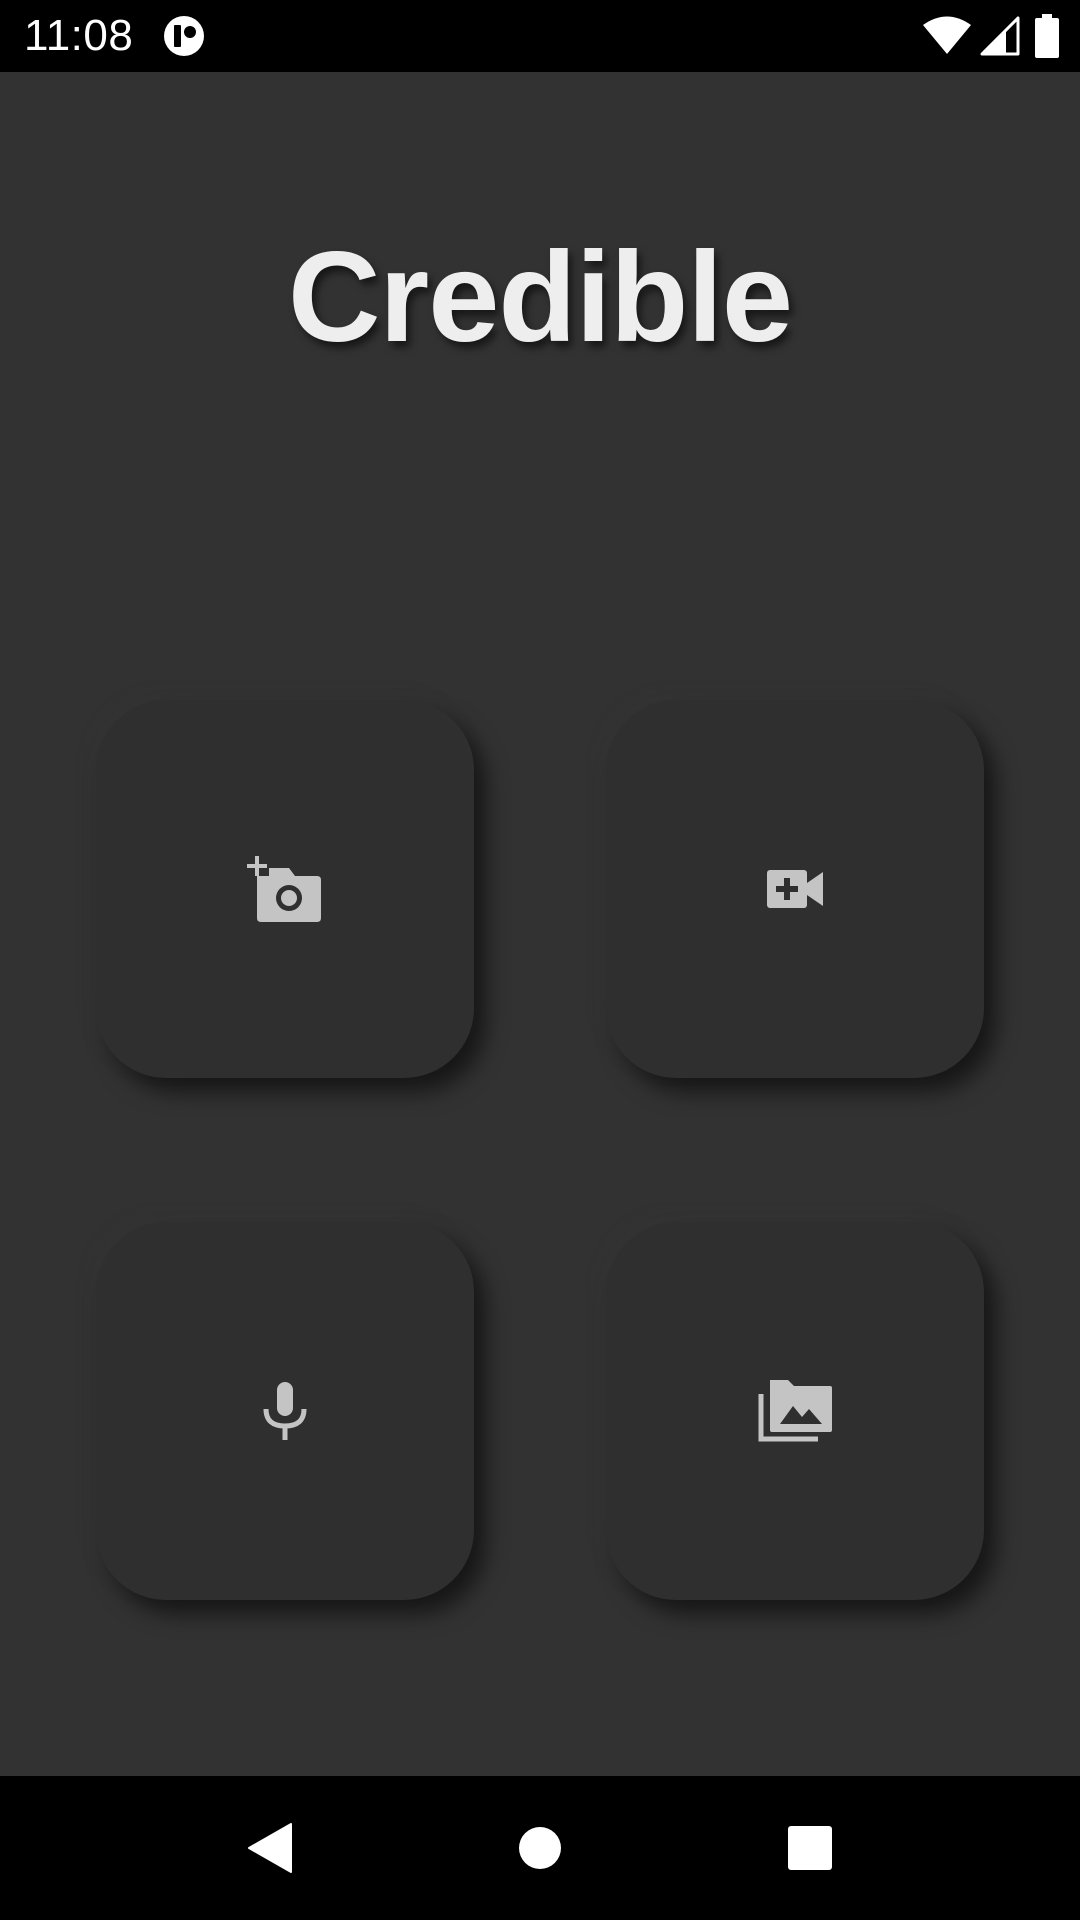 The height and width of the screenshot is (1920, 1080). I want to click on home-button, so click(540, 1848).